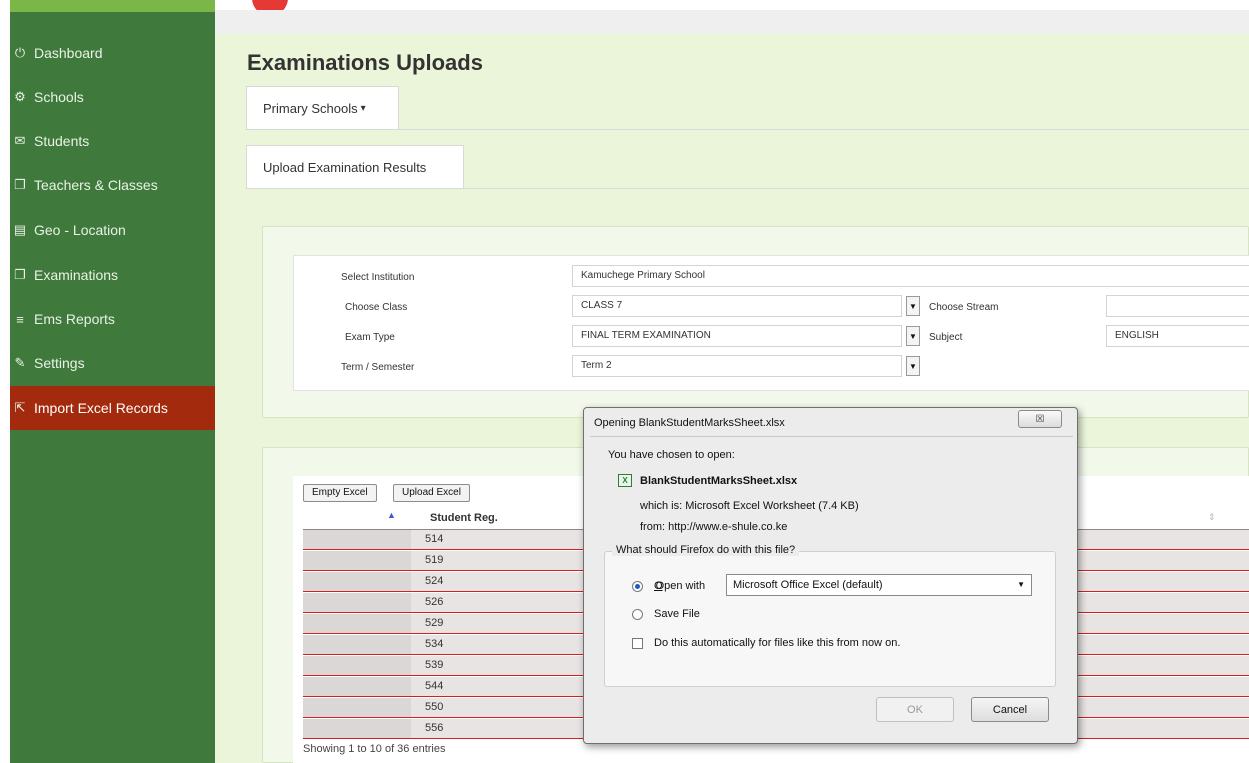 The image size is (1249, 763). What do you see at coordinates (431, 493) in the screenshot?
I see `upload-excel-button: Upload Excel` at bounding box center [431, 493].